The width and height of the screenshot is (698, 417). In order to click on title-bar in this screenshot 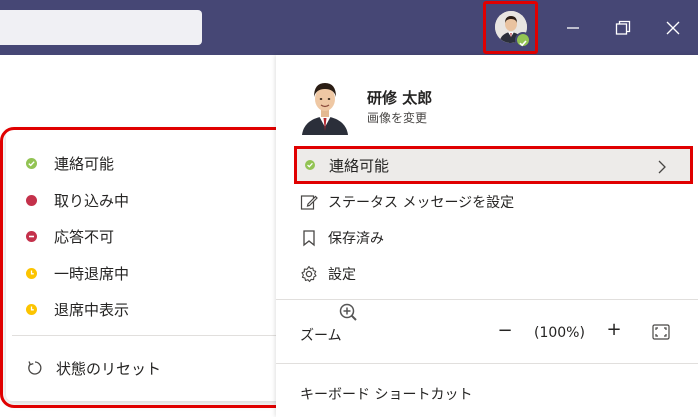, I will do `click(349, 27)`.